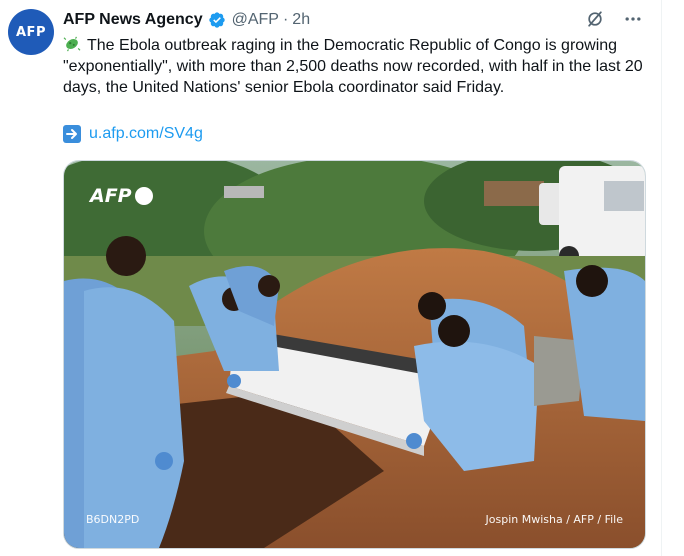 This screenshot has width=684, height=556. Describe the element at coordinates (133, 20) in the screenshot. I see `author-name: AFP News Agency` at that location.